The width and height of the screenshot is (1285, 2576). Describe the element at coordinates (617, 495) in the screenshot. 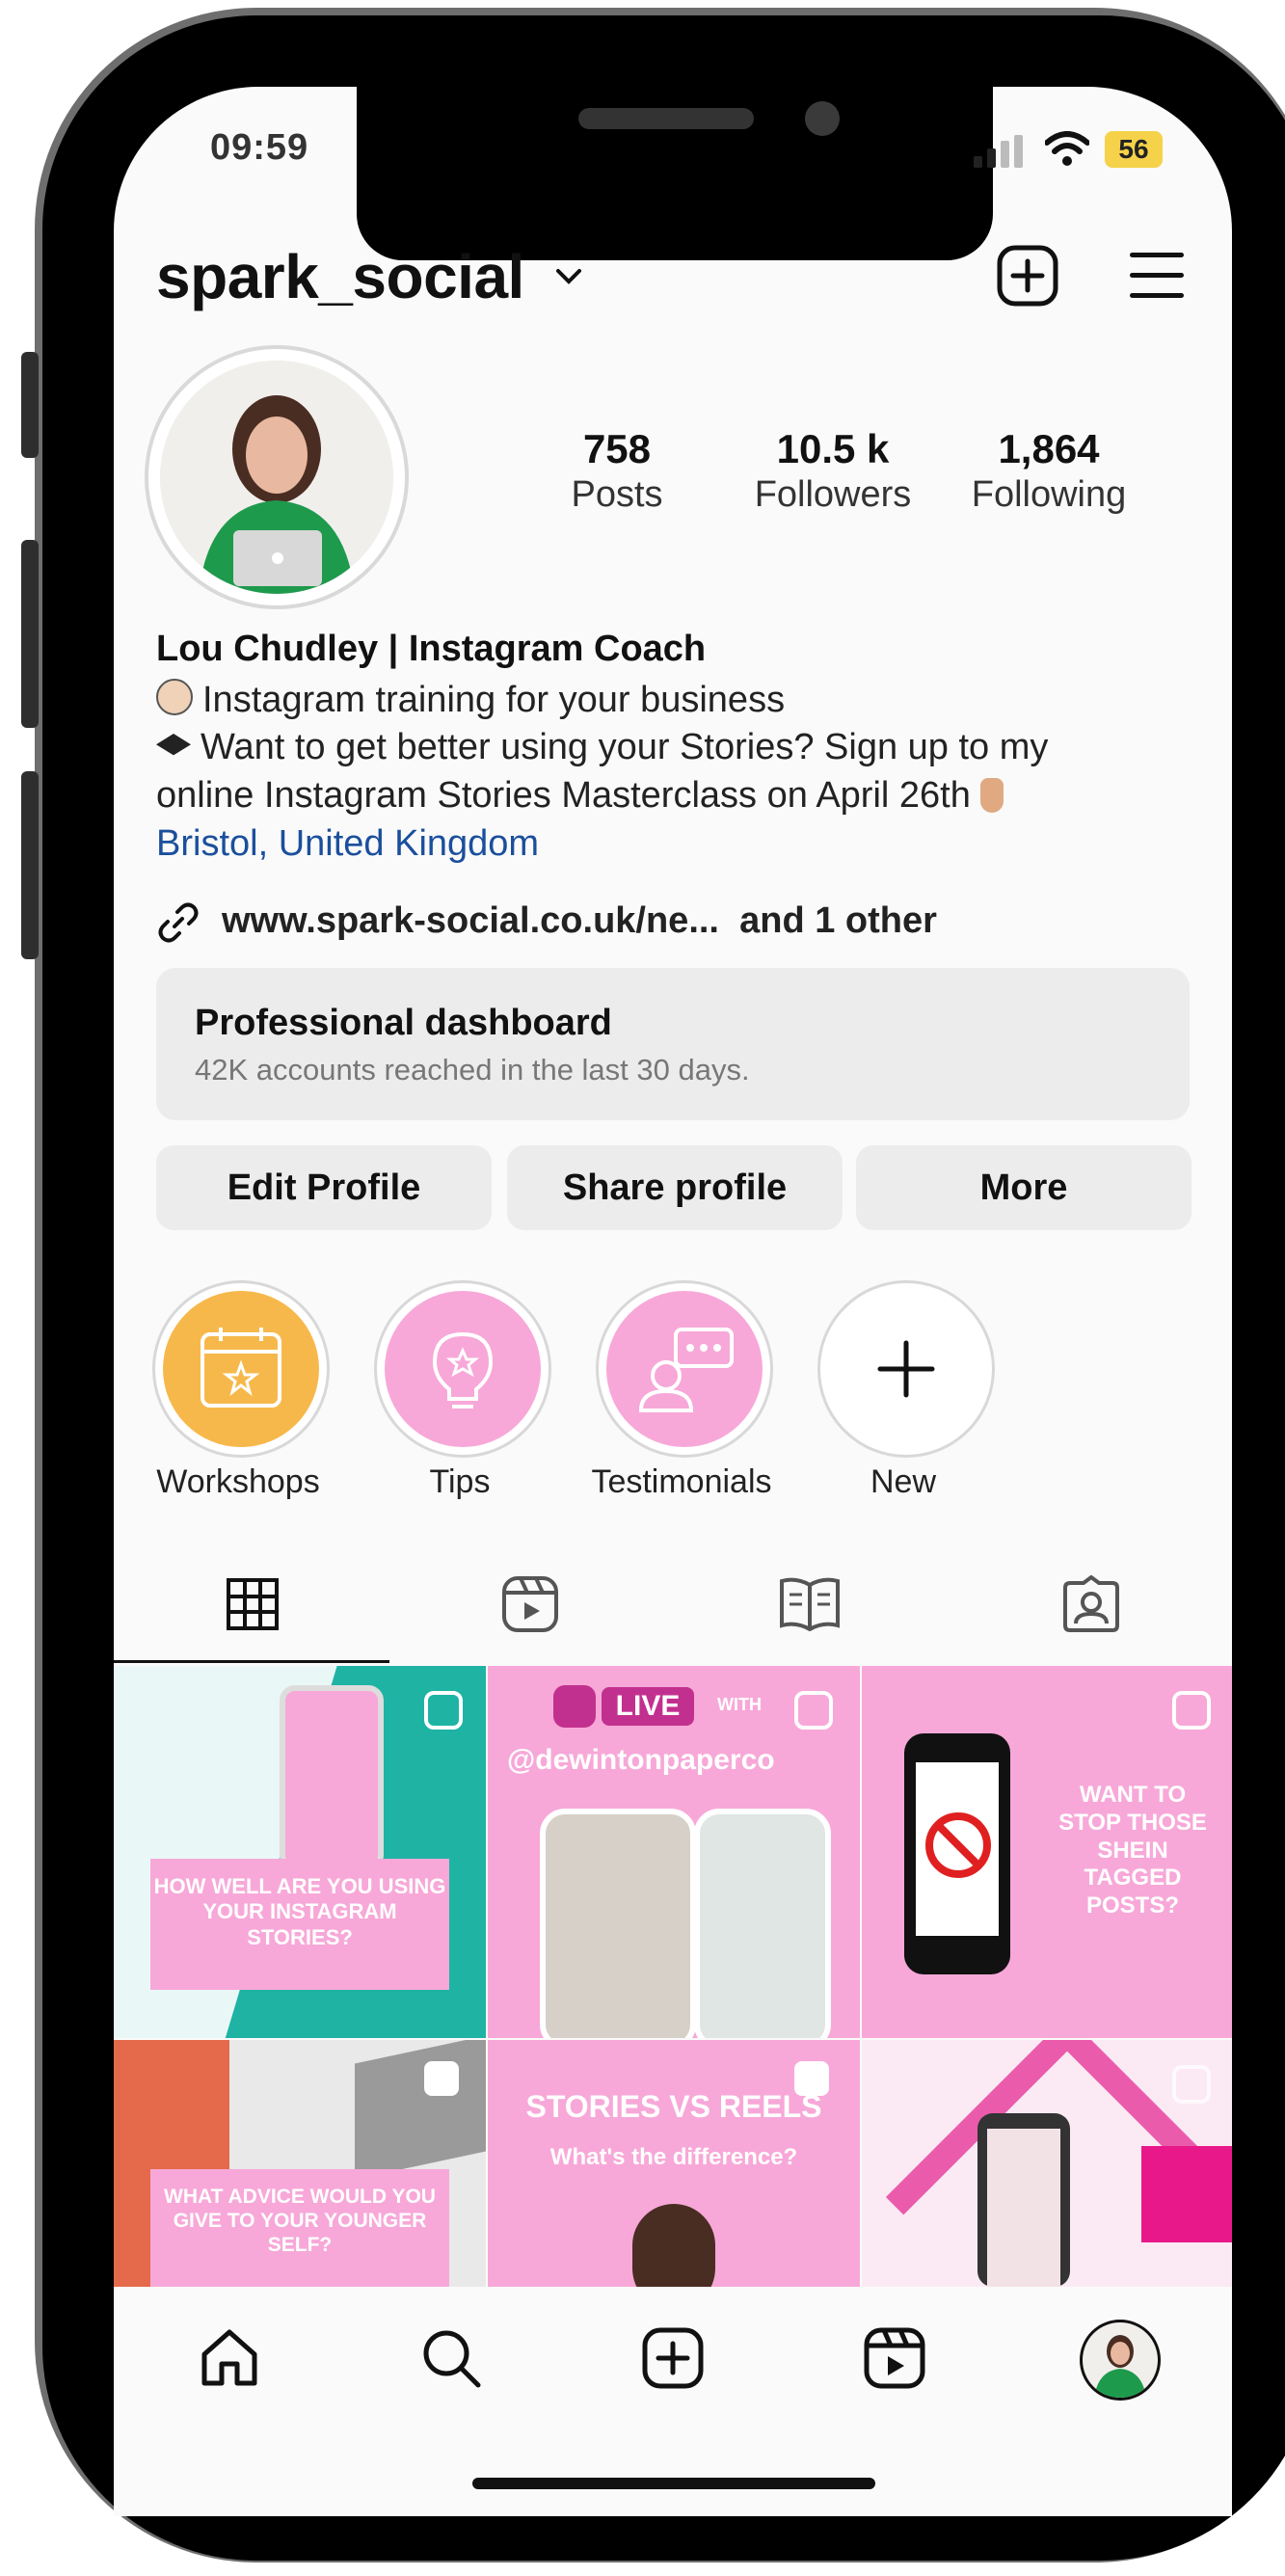

I see `stat-posts-label: Posts` at that location.